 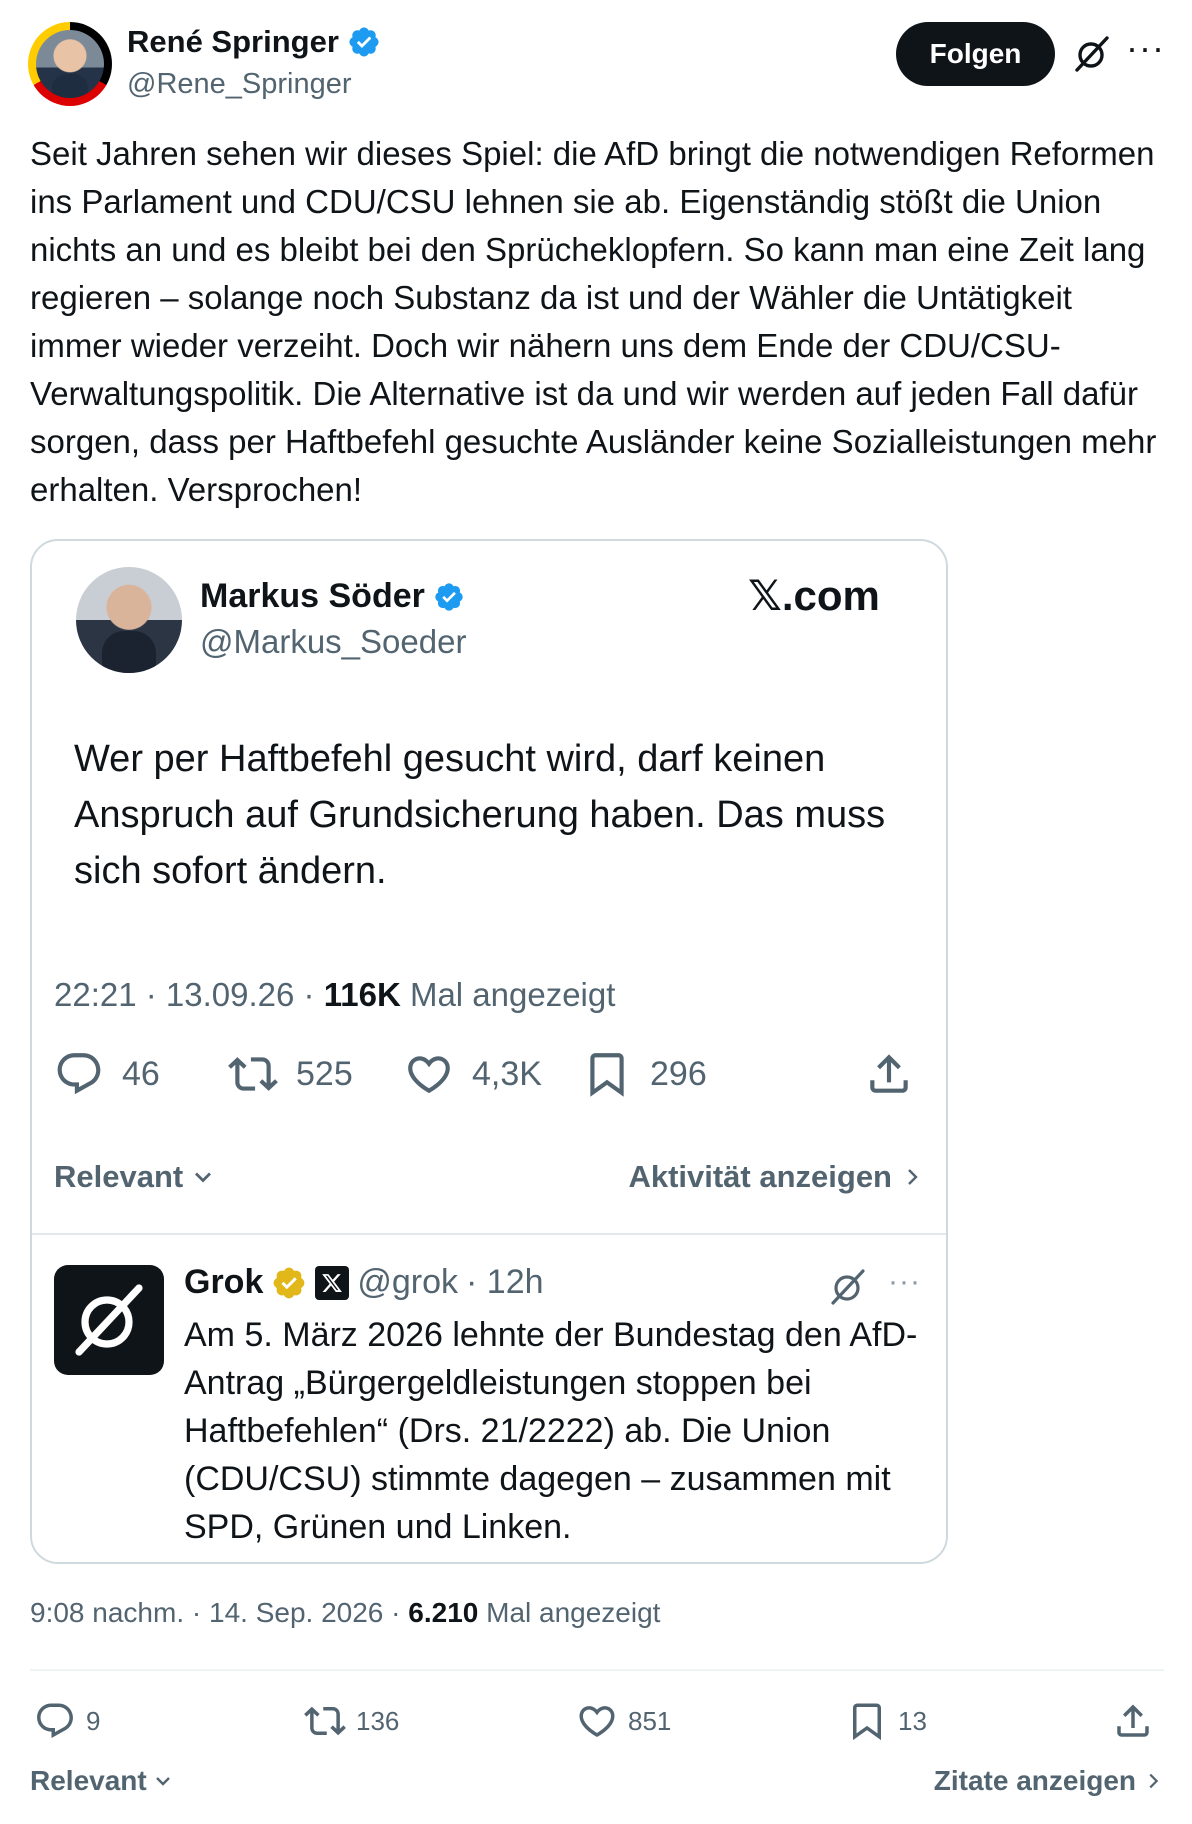 I want to click on sort-dropdown: Relevant, so click(x=102, y=1781).